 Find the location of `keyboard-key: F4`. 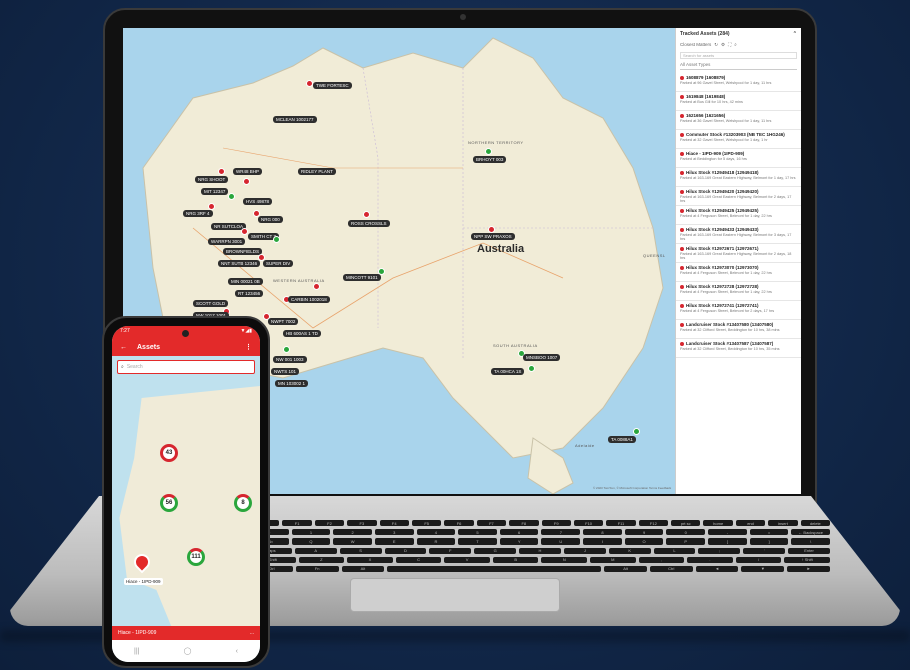

keyboard-key: F4 is located at coordinates (394, 523).